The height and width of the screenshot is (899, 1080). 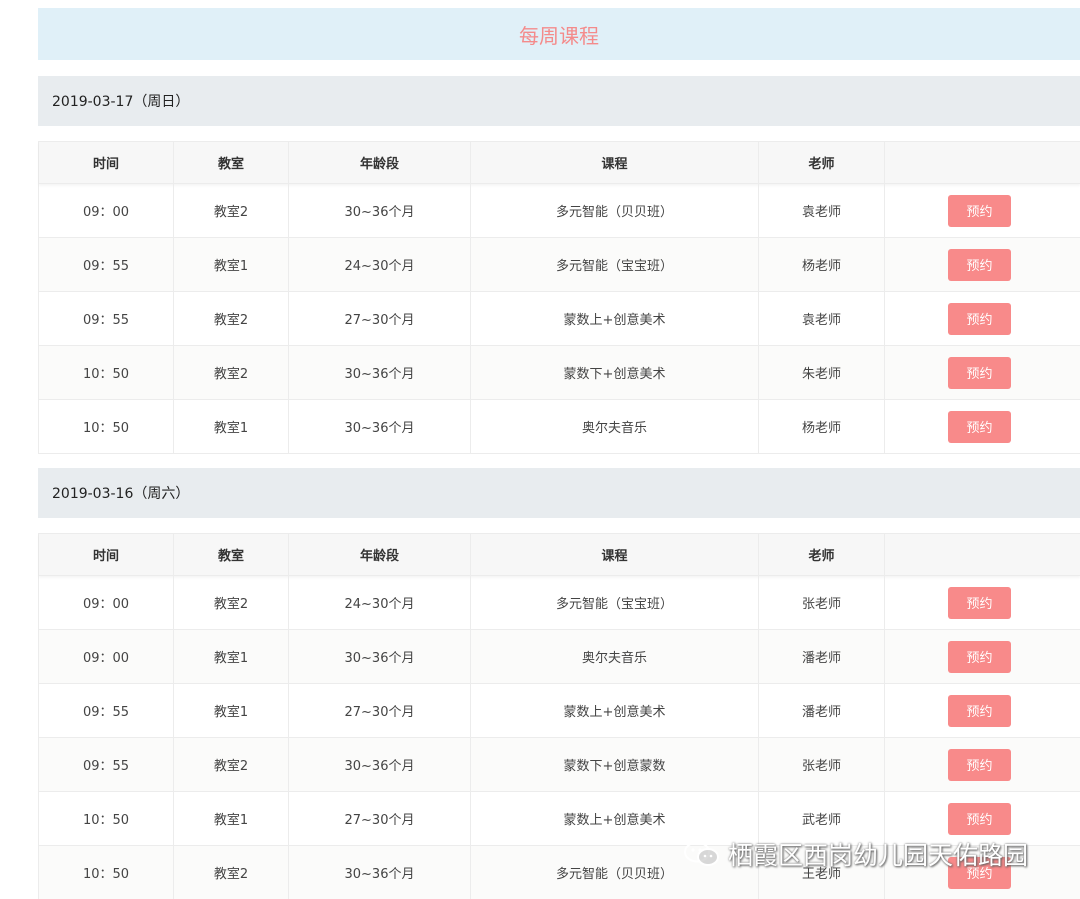 I want to click on day-header-2: 2019-03-16（周六）, so click(x=559, y=493).